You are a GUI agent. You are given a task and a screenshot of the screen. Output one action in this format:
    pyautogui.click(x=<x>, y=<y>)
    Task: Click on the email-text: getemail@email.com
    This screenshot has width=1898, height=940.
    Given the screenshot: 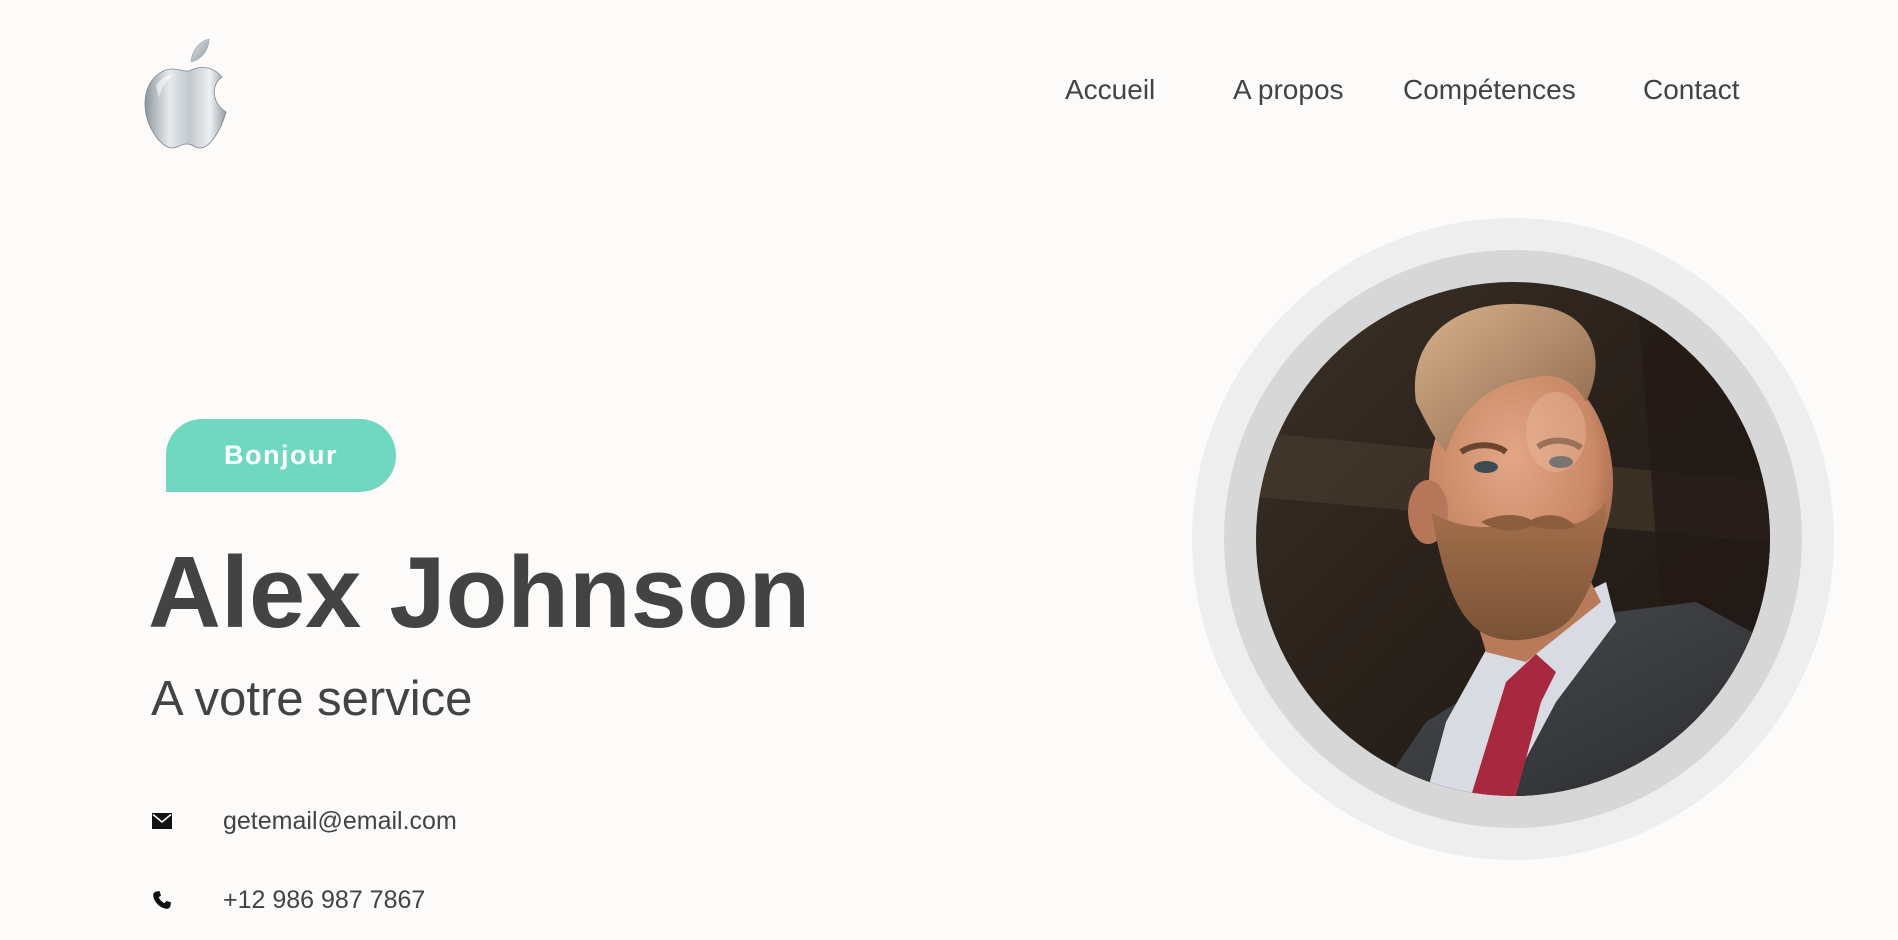 What is the action you would take?
    pyautogui.click(x=340, y=820)
    